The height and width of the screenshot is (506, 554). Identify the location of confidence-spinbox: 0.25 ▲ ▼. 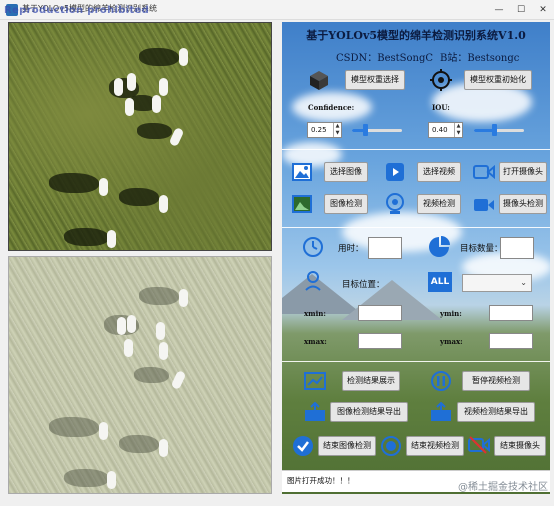
(324, 130).